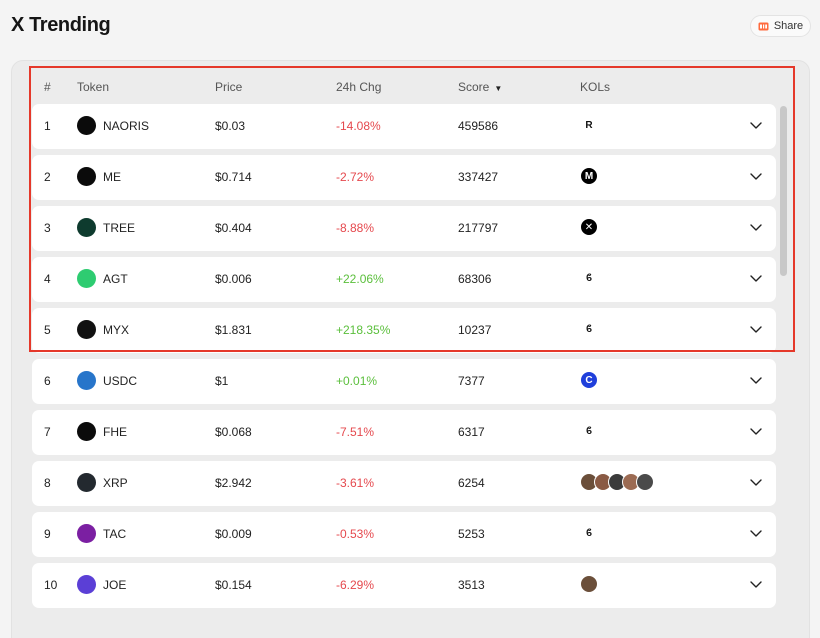 Image resolution: width=820 pixels, height=638 pixels. I want to click on kol-avatars: C, so click(589, 380).